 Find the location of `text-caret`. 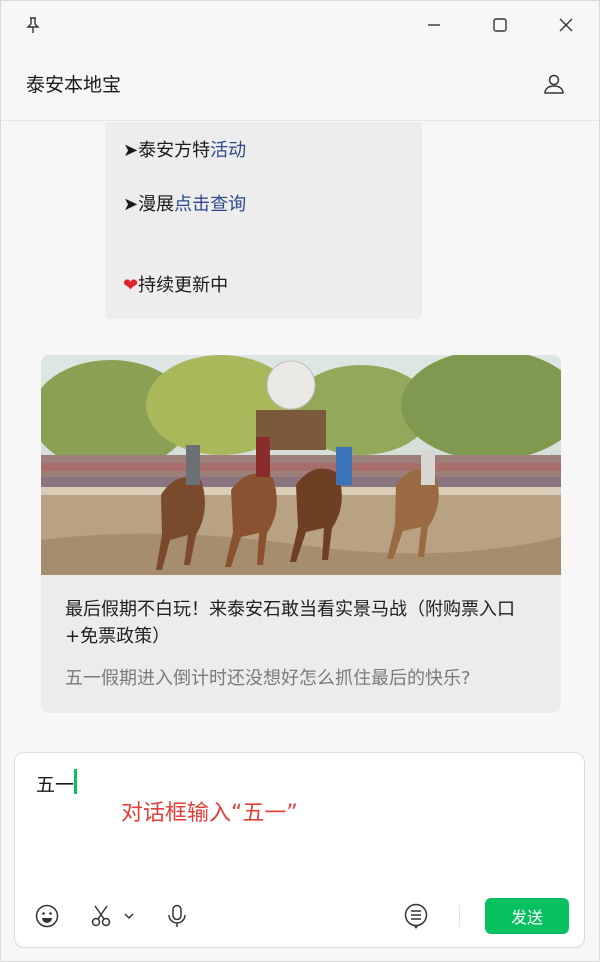

text-caret is located at coordinates (75, 781).